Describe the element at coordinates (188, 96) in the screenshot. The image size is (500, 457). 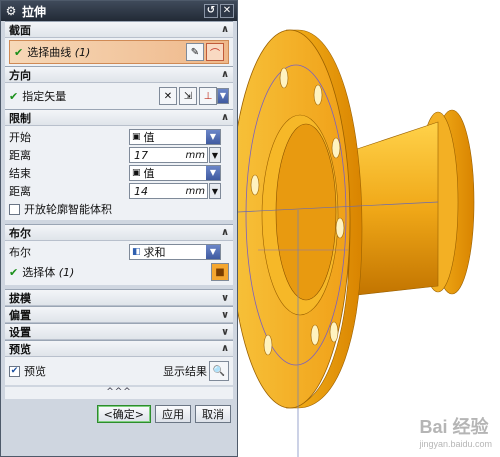
I see `vector-dialog-icon: ⇲` at that location.